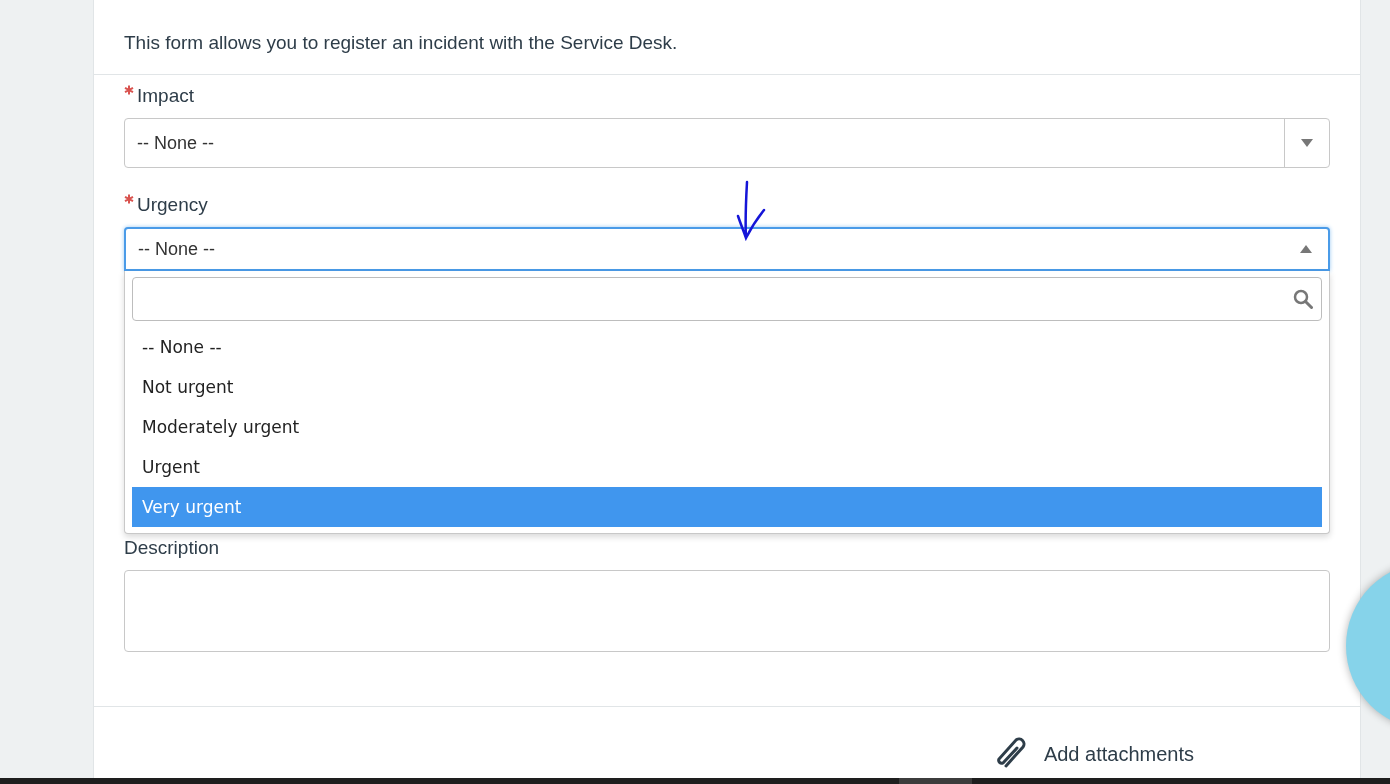  What do you see at coordinates (751, 211) in the screenshot?
I see `arrow-annotation` at bounding box center [751, 211].